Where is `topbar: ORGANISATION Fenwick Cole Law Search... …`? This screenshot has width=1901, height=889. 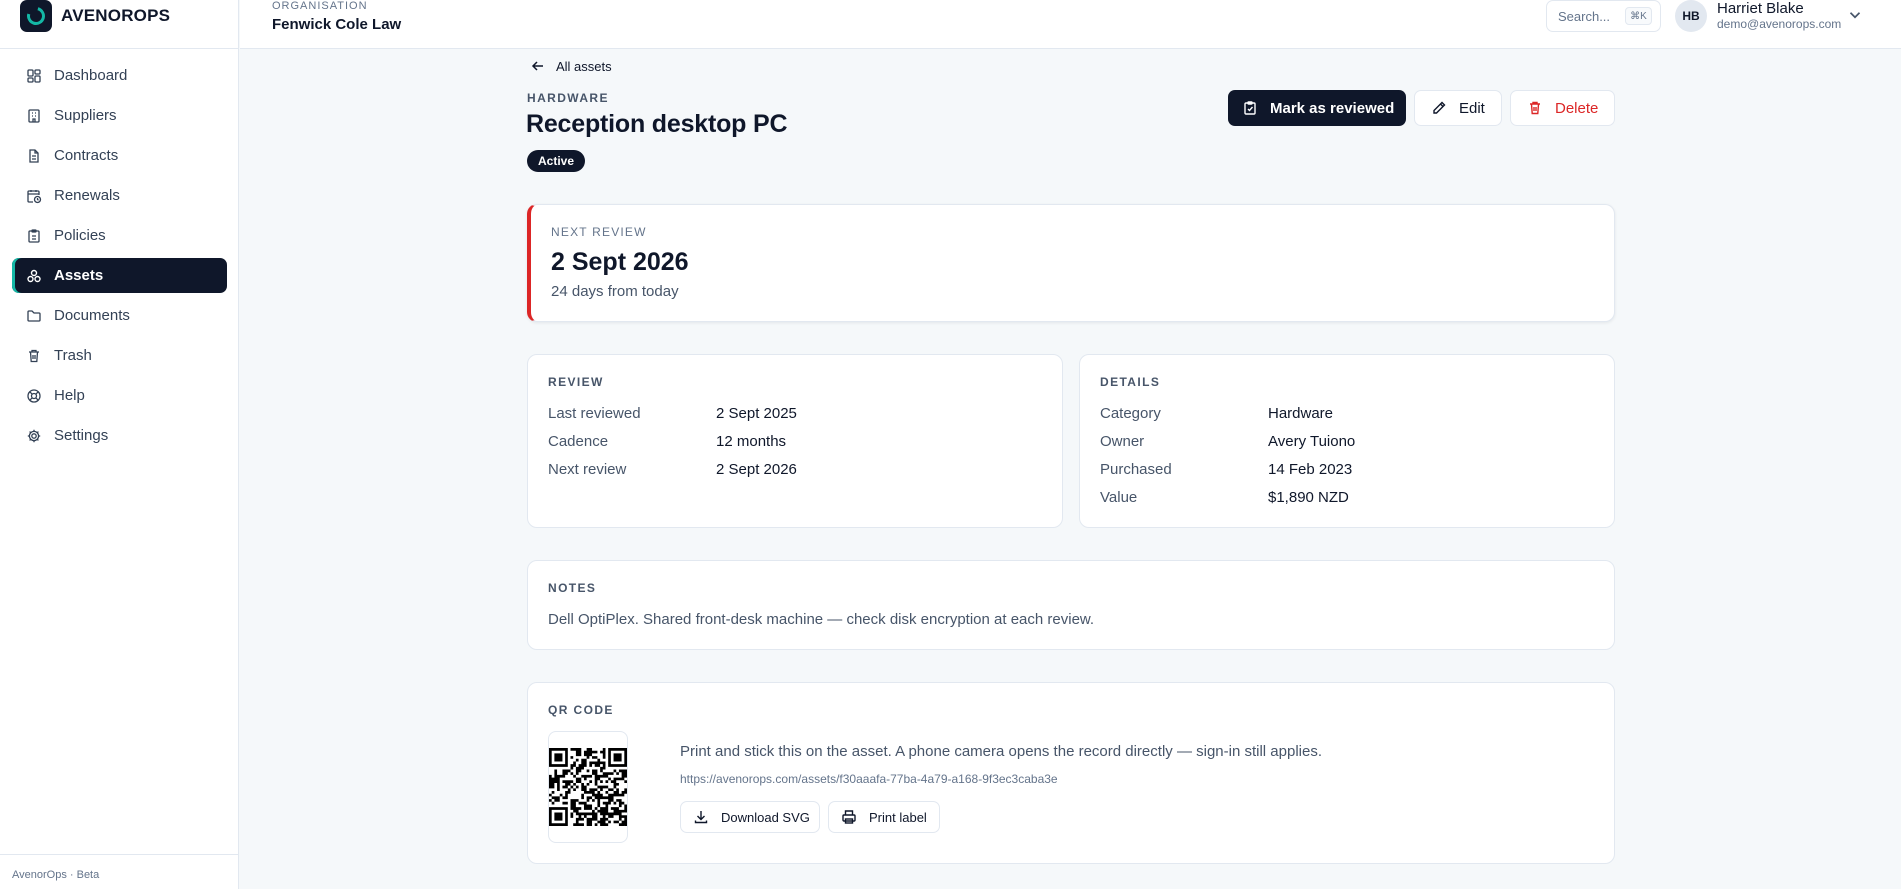
topbar: ORGANISATION Fenwick Cole Law Search... … is located at coordinates (1070, 24).